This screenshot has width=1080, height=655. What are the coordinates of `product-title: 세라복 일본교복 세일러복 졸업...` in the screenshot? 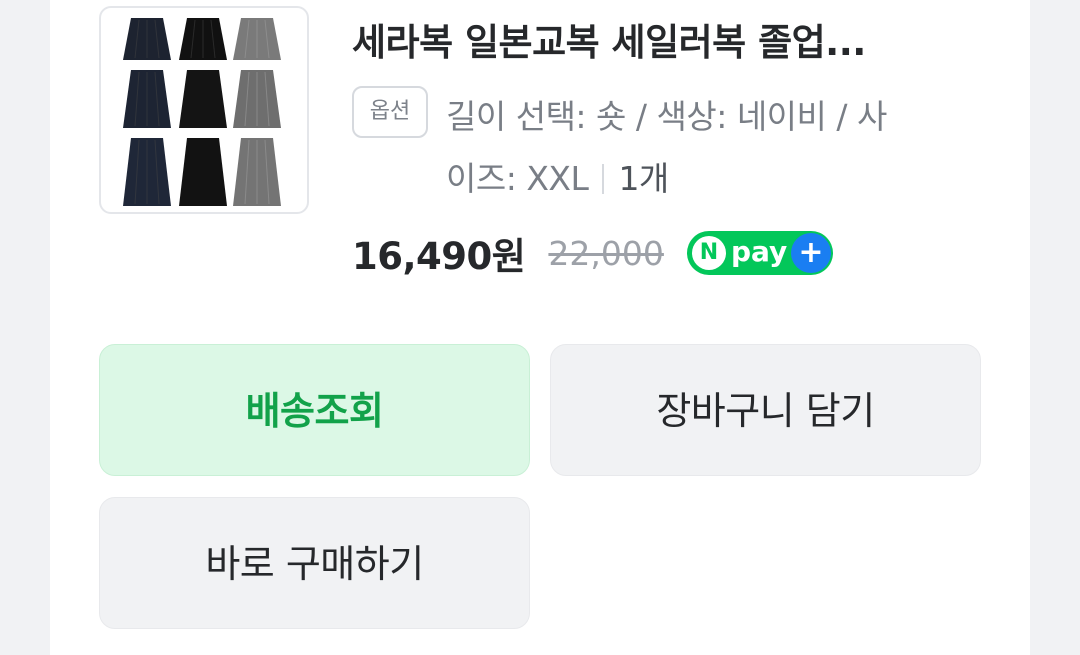 It's located at (657, 39).